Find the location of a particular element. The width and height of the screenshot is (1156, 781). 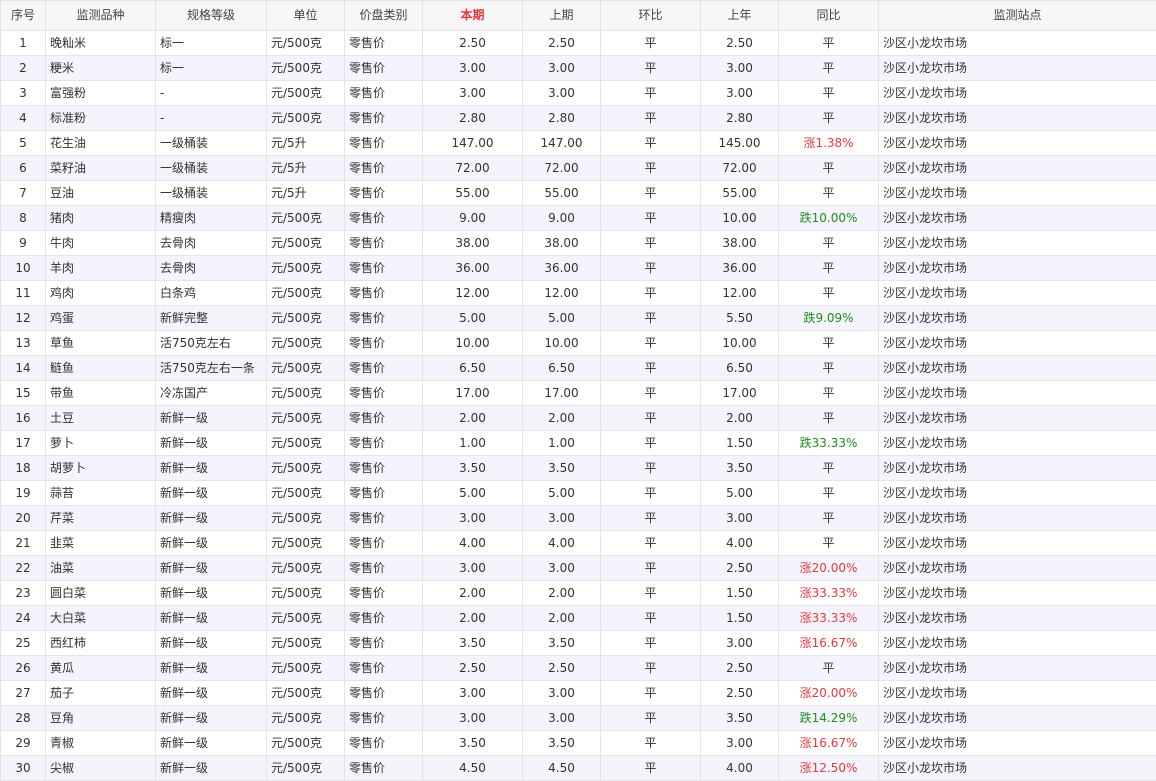

table-row: 11 鸡肉 白条鸡 元/500克 零售价 12.00 12.00 平 12.00 平沙区小龙坎市场 is located at coordinates (578, 293).